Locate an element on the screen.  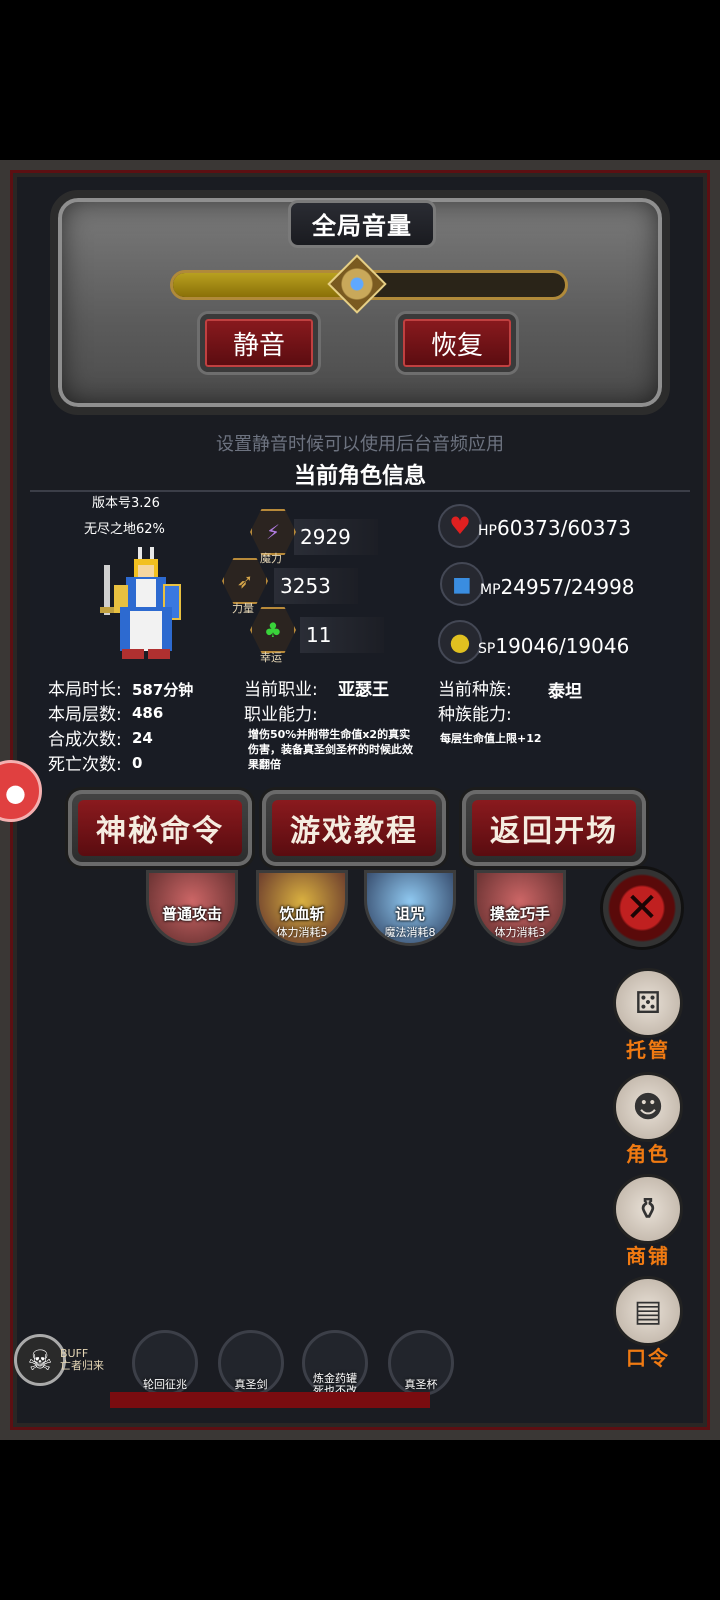
side-nav-auto-label: 托管 is located at coordinates (648, 1050).